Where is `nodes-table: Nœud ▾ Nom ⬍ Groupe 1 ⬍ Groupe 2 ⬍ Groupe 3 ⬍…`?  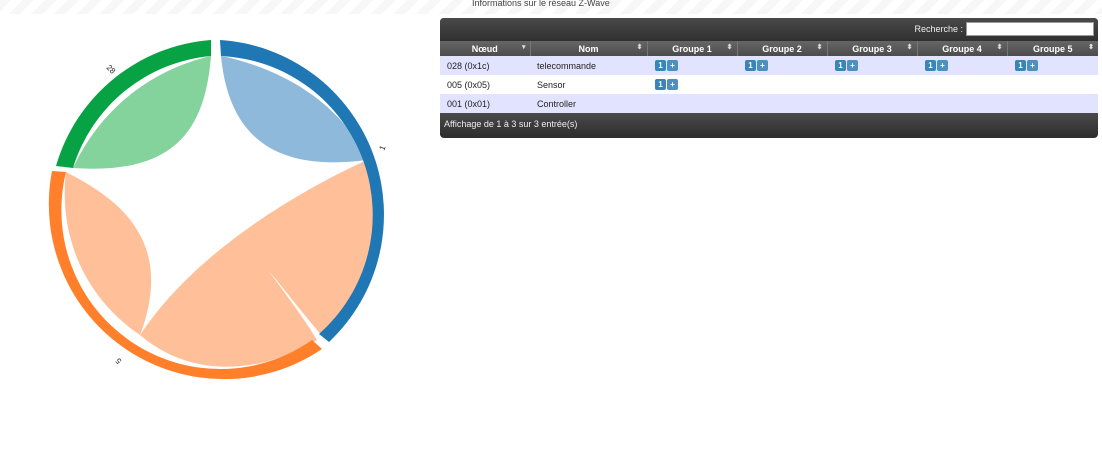
nodes-table: Nœud ▾ Nom ⬍ Groupe 1 ⬍ Groupe 2 ⬍ Groupe 3 ⬍… is located at coordinates (769, 77).